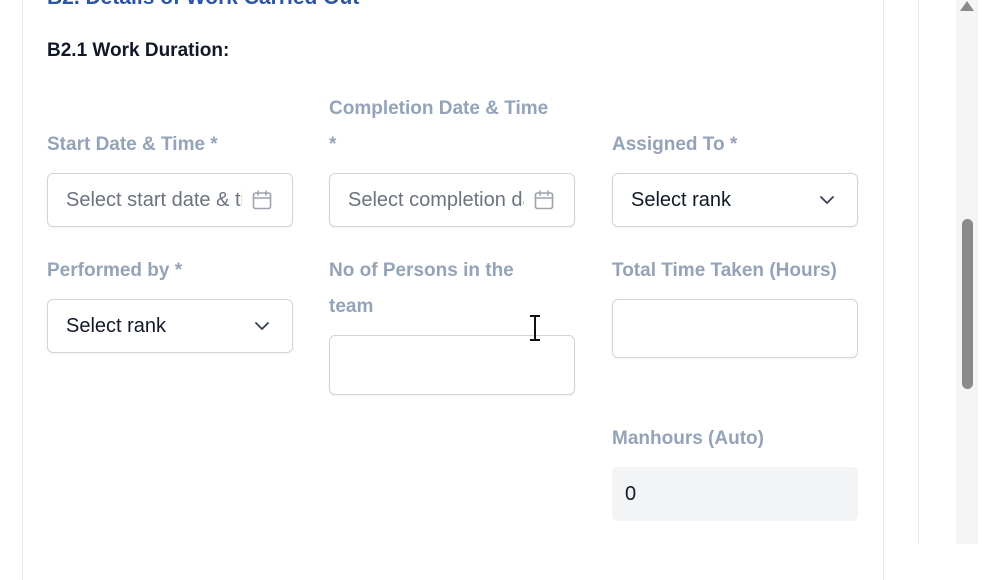 This screenshot has height=580, width=990. Describe the element at coordinates (735, 494) in the screenshot. I see `manhours-field: 0` at that location.